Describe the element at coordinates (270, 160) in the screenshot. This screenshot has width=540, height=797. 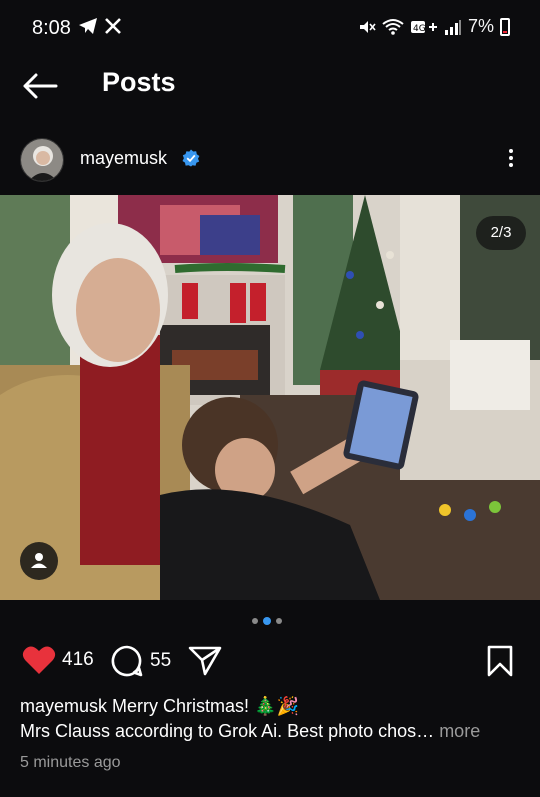
I see `post-header: mayemusk` at that location.